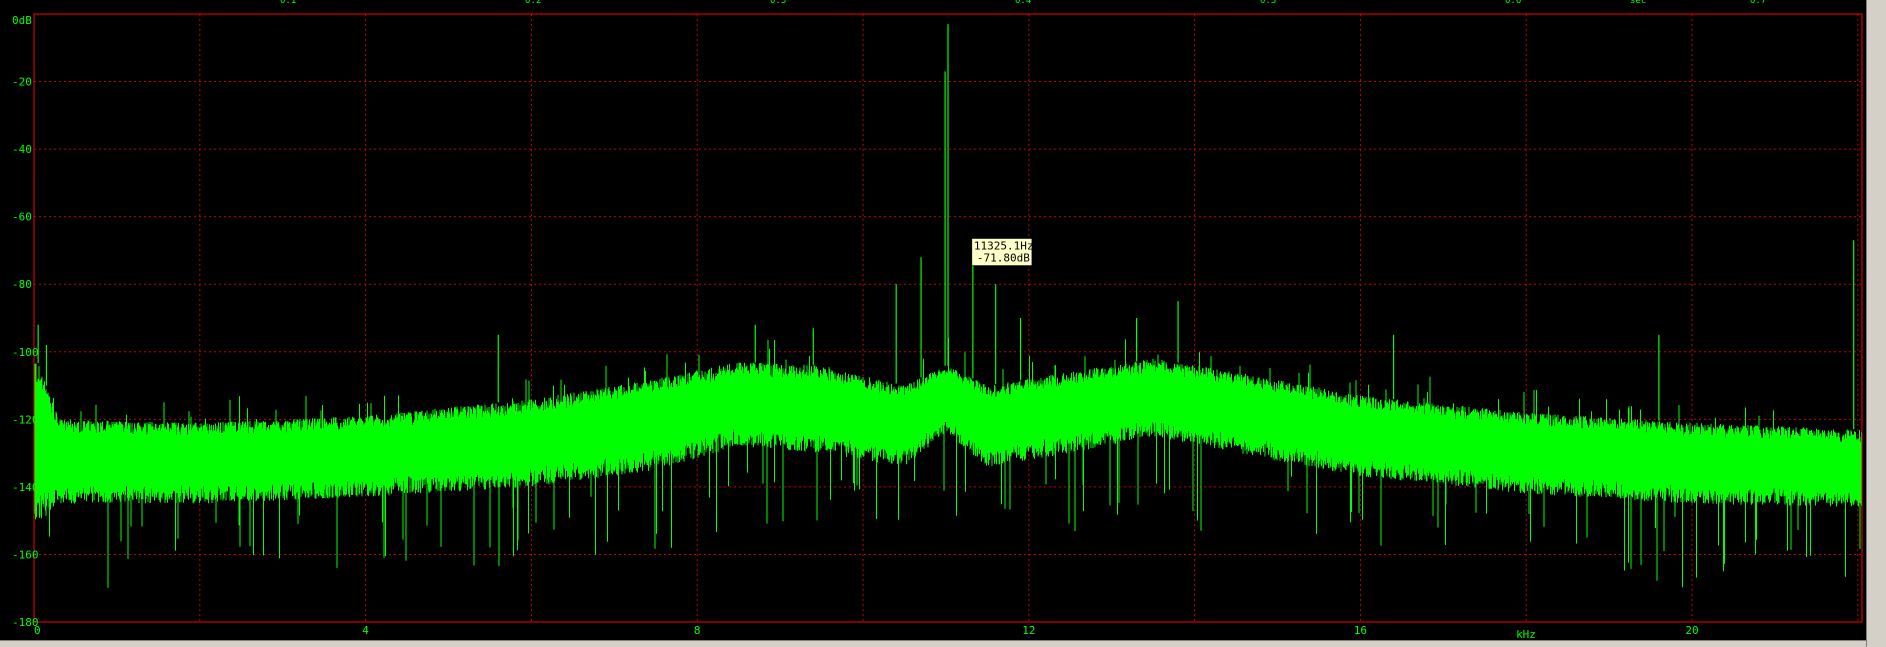 This screenshot has height=647, width=1886. I want to click on x-tick-label: 16, so click(1360, 630).